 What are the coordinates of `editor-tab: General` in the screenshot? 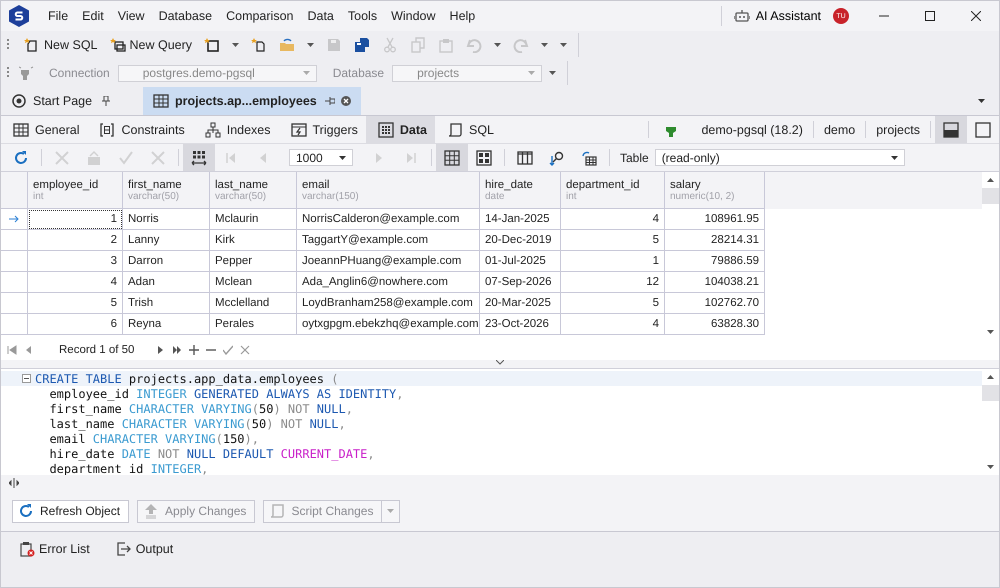 It's located at (44, 129).